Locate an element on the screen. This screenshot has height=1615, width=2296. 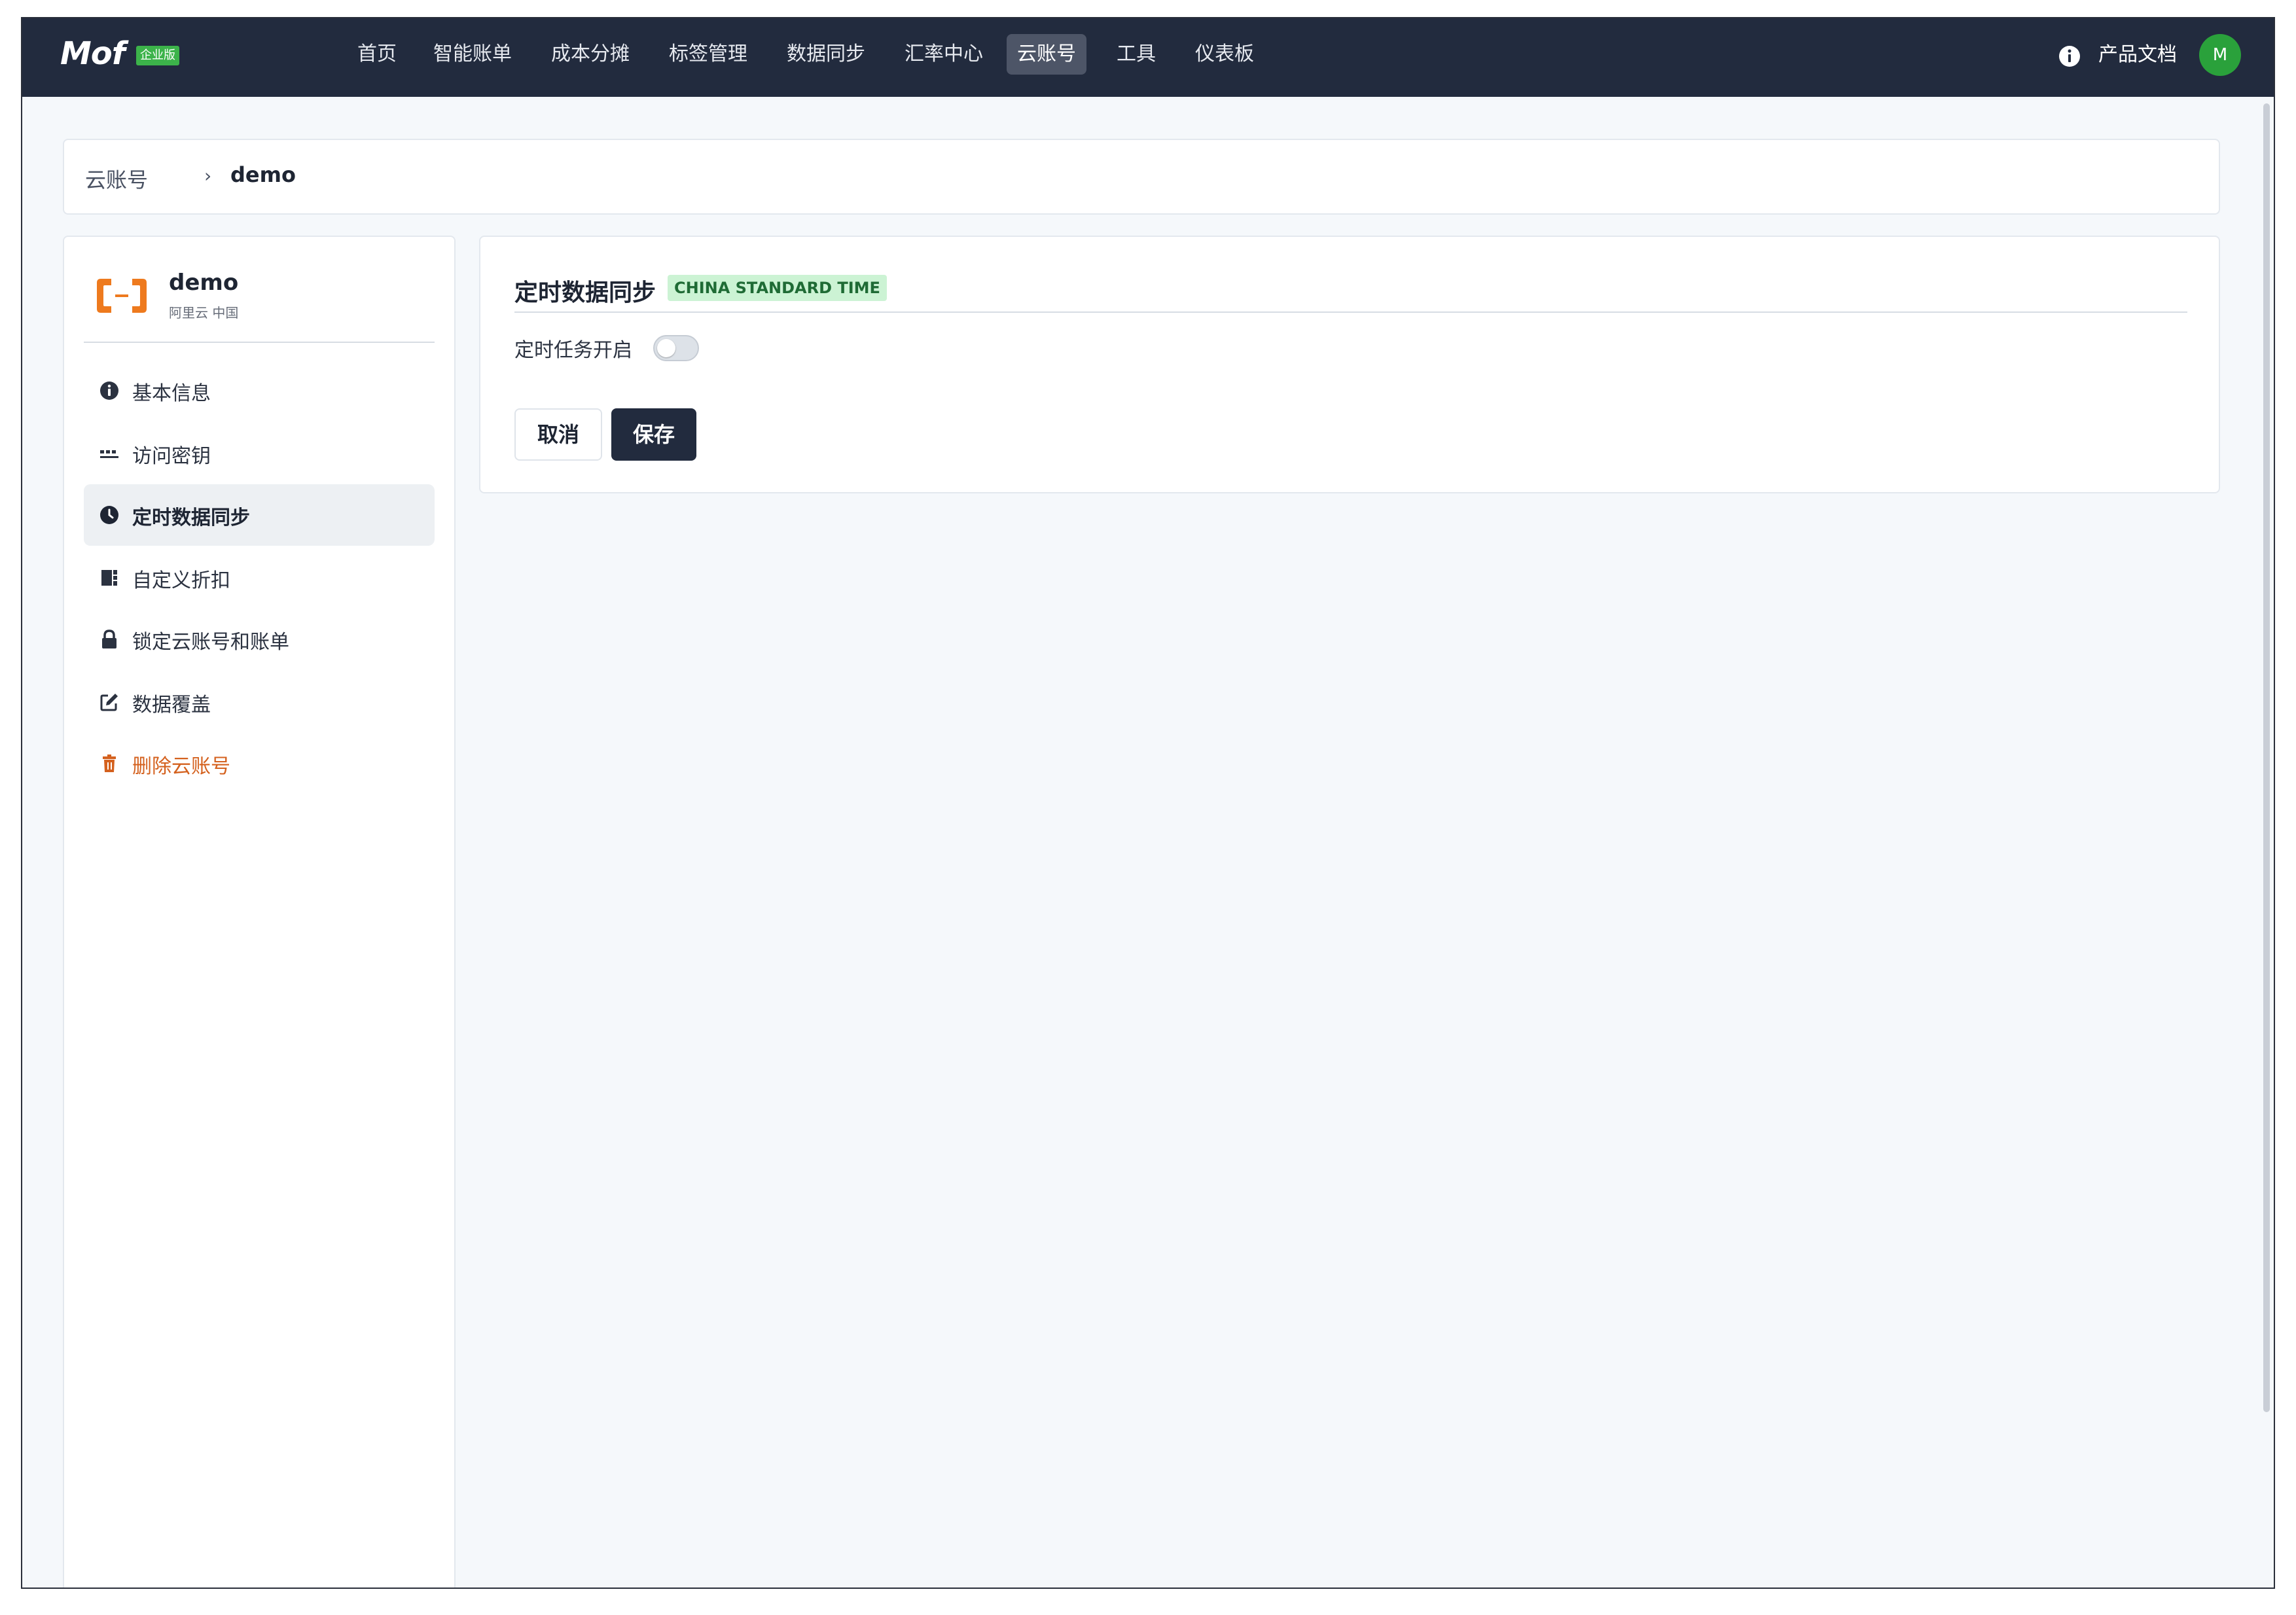
account-name: demo is located at coordinates (204, 283).